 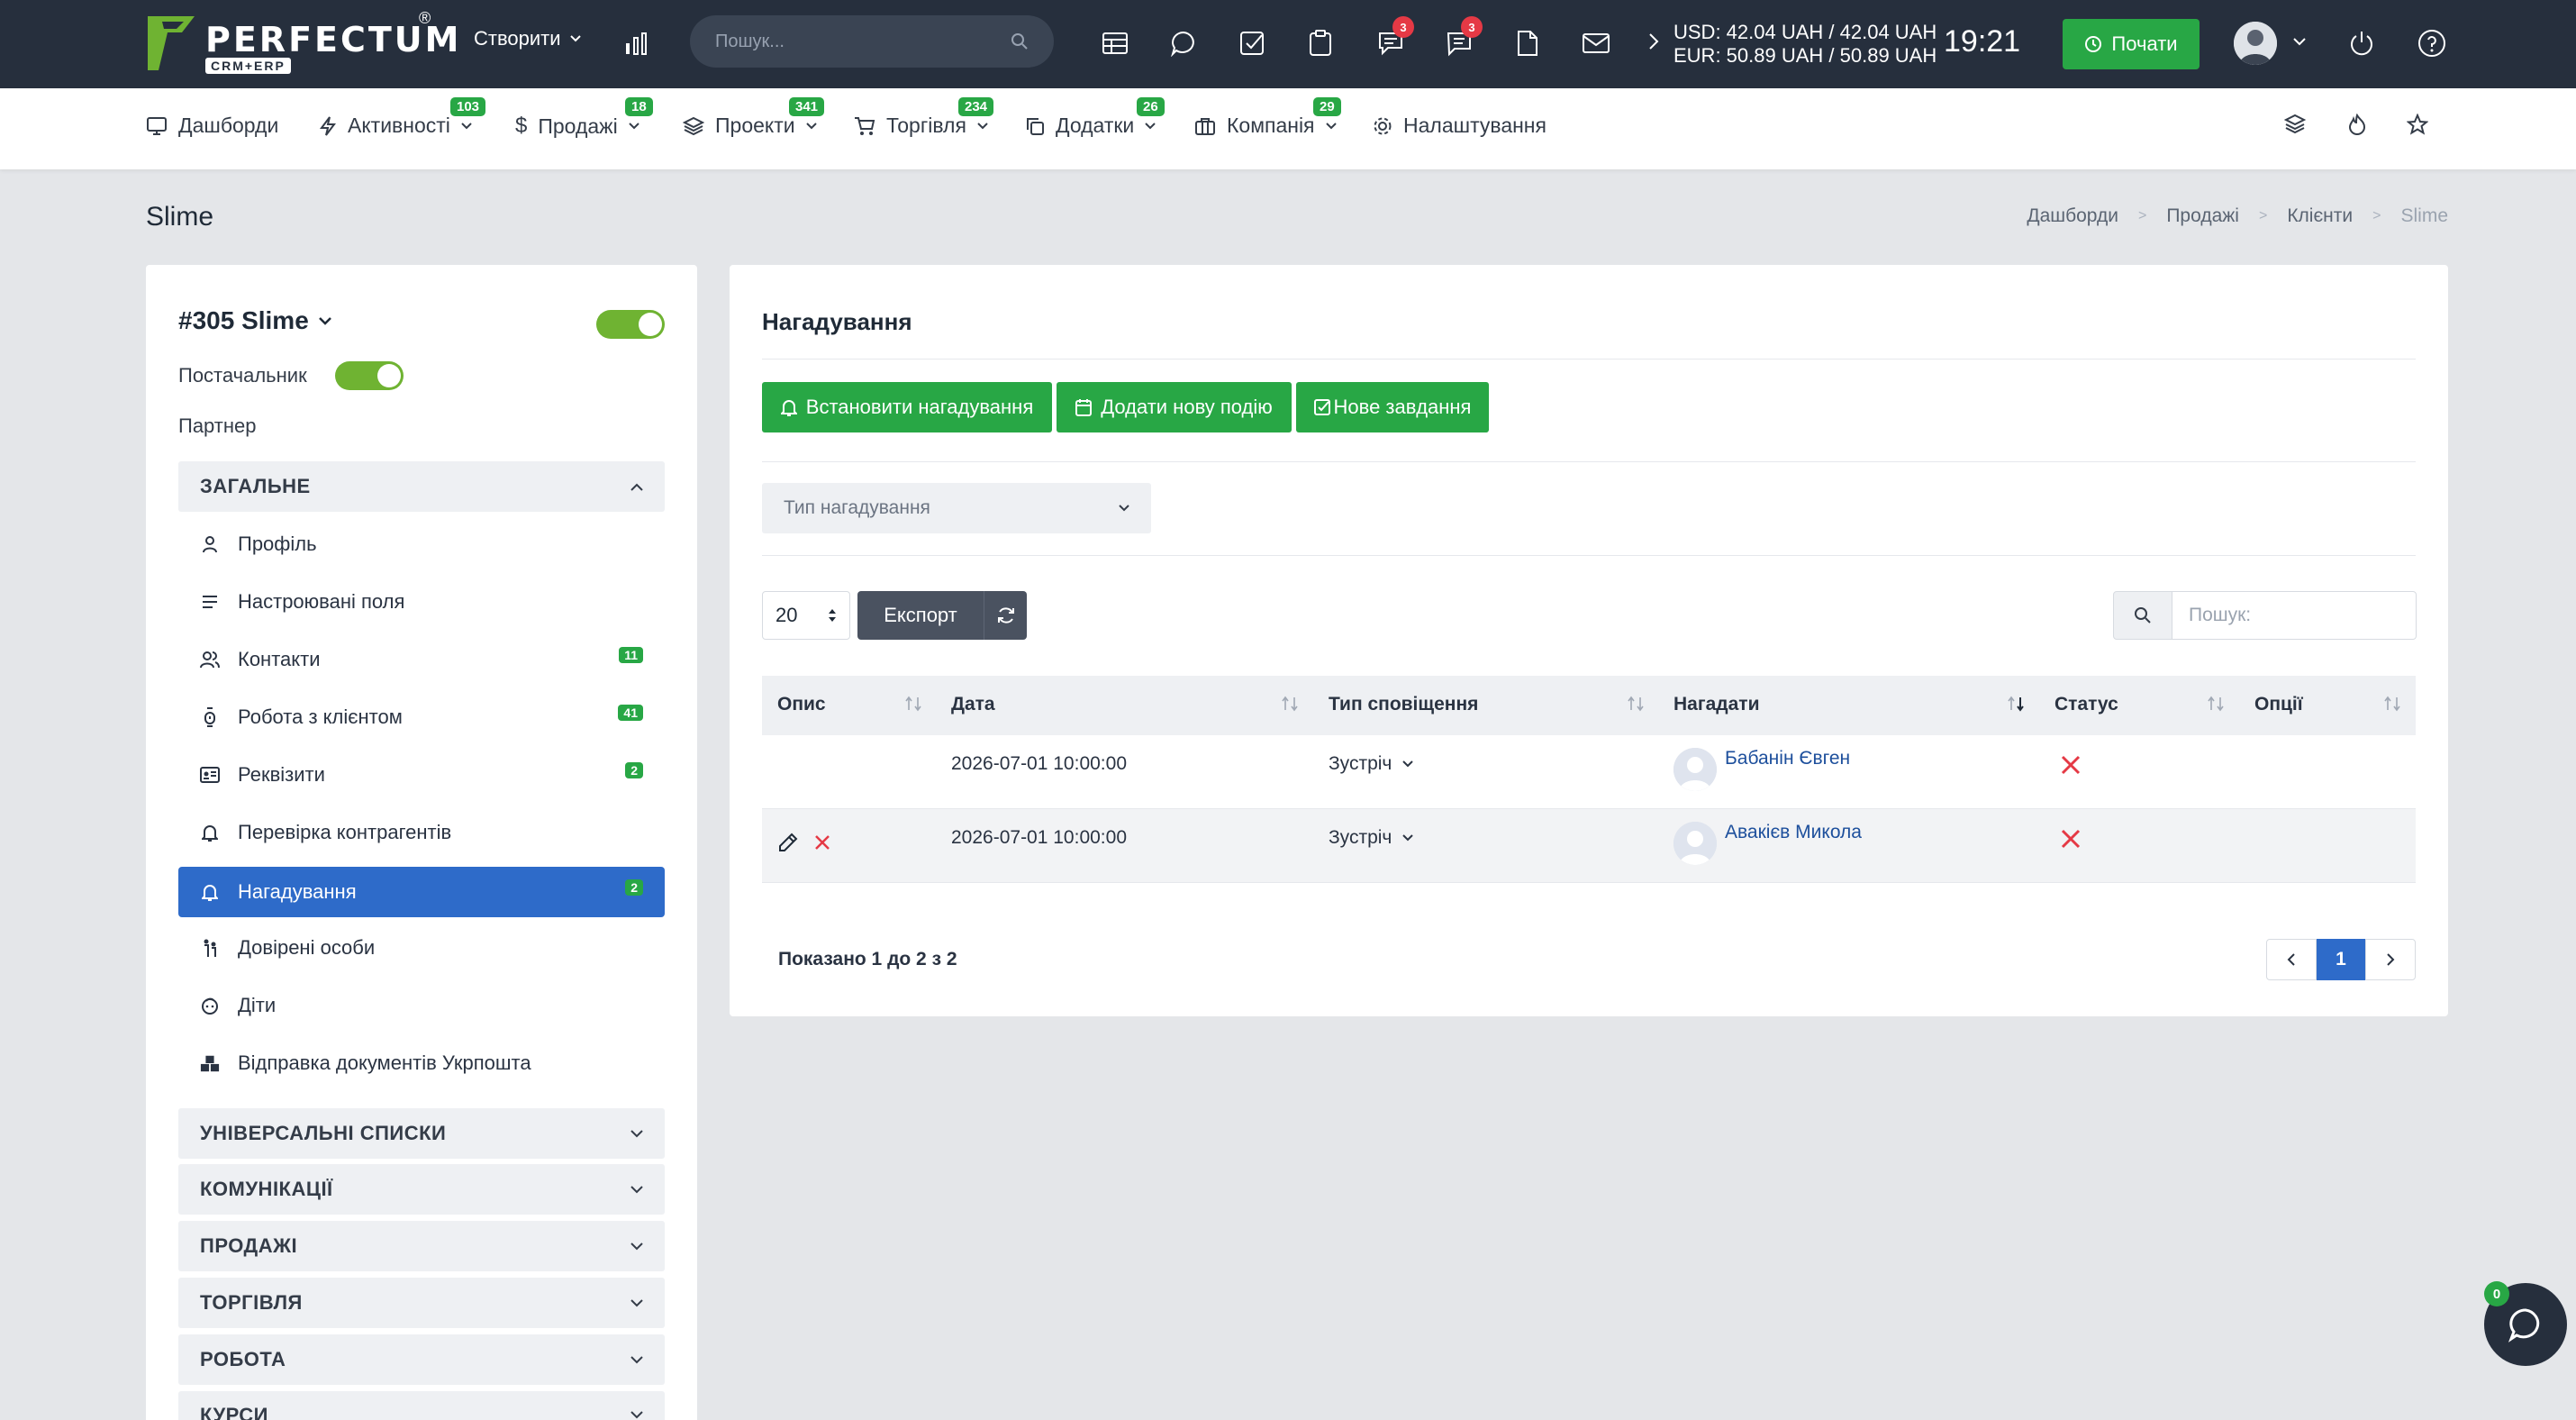 I want to click on sidebar-item-contacts: Контакти 11, so click(x=421, y=659).